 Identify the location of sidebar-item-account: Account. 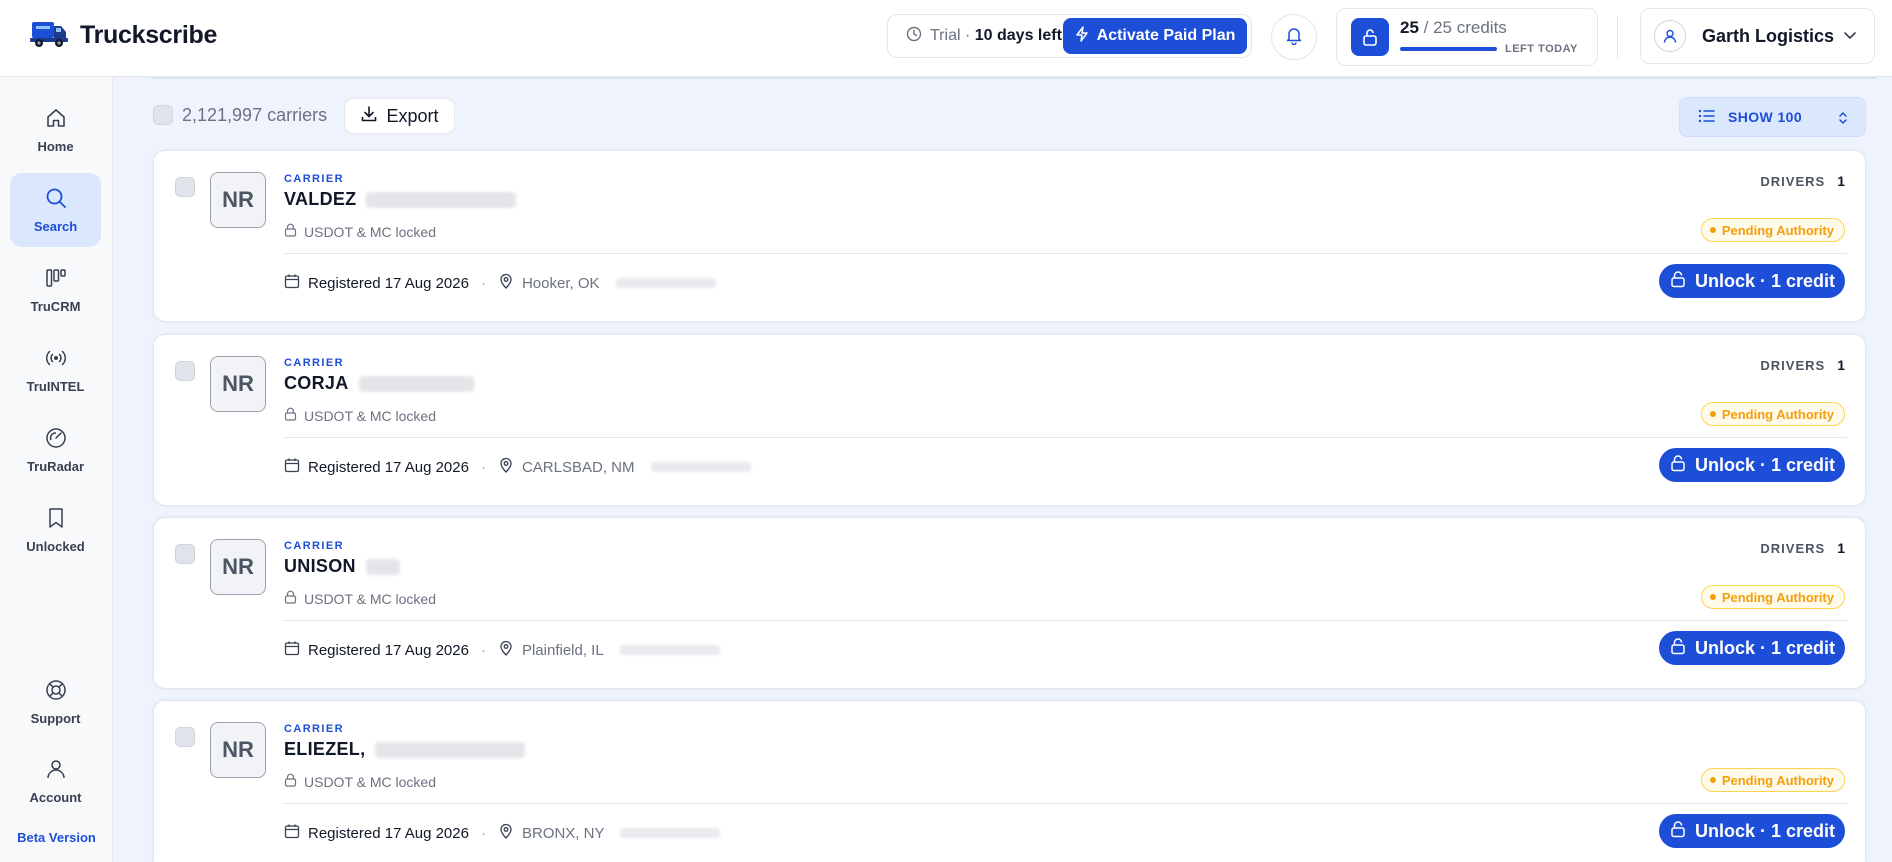
(55, 781).